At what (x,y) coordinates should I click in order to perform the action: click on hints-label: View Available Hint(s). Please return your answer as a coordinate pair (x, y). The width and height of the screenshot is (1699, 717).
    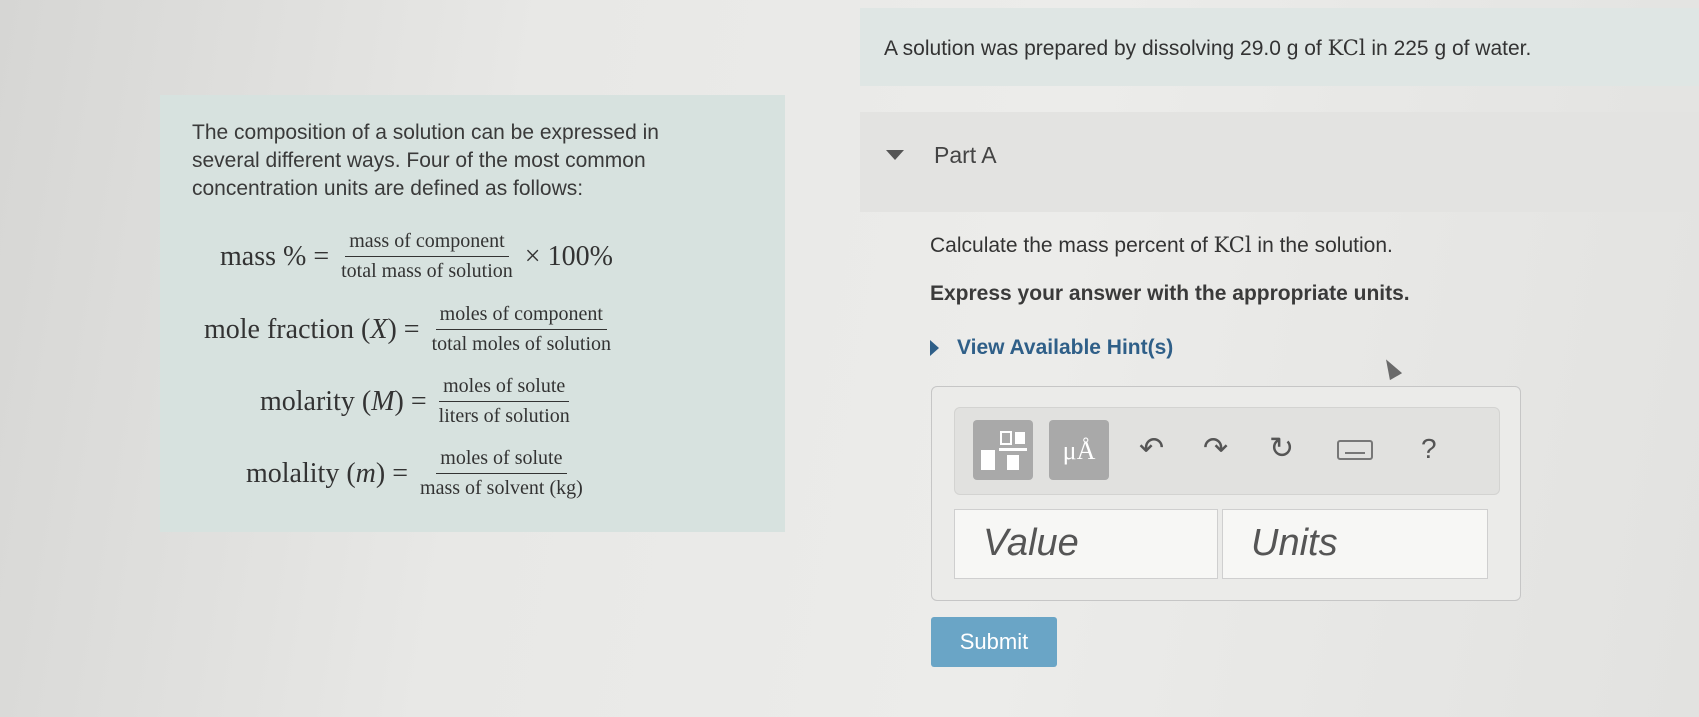
    Looking at the image, I should click on (1065, 347).